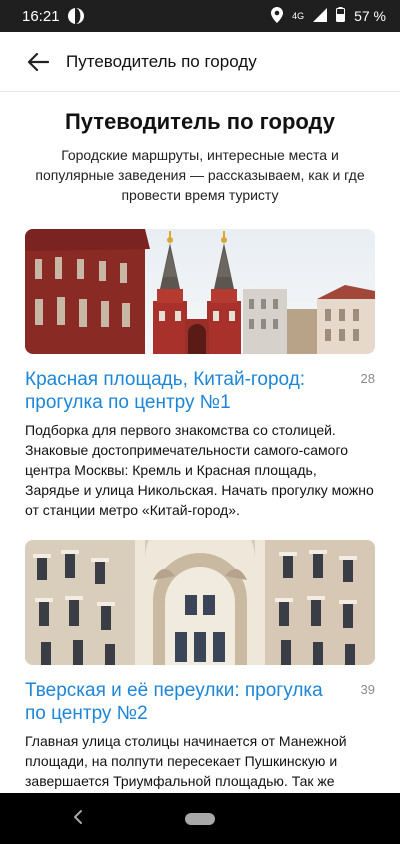  Describe the element at coordinates (320, 16) in the screenshot. I see `signal-icon` at that location.